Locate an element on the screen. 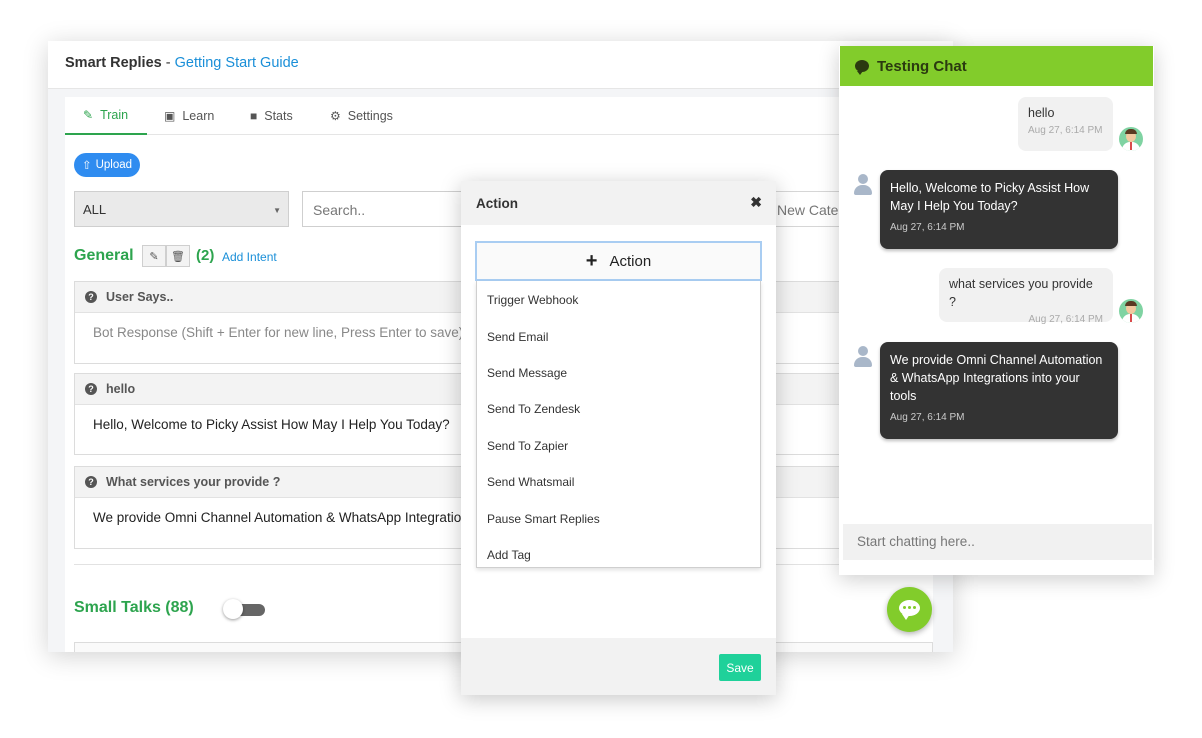  tab-learn: ▣ Learn is located at coordinates (189, 116).